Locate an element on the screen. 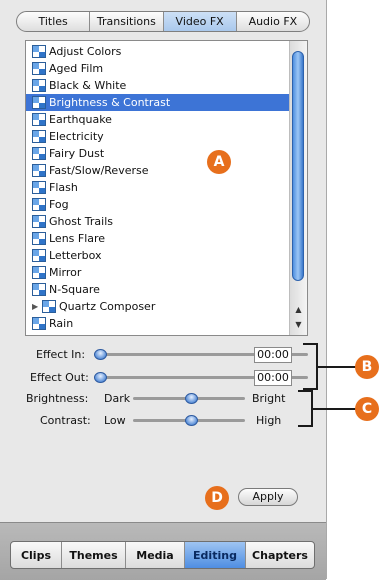 The width and height of the screenshot is (384, 580). tab-video-fx: Video FX is located at coordinates (199, 21).